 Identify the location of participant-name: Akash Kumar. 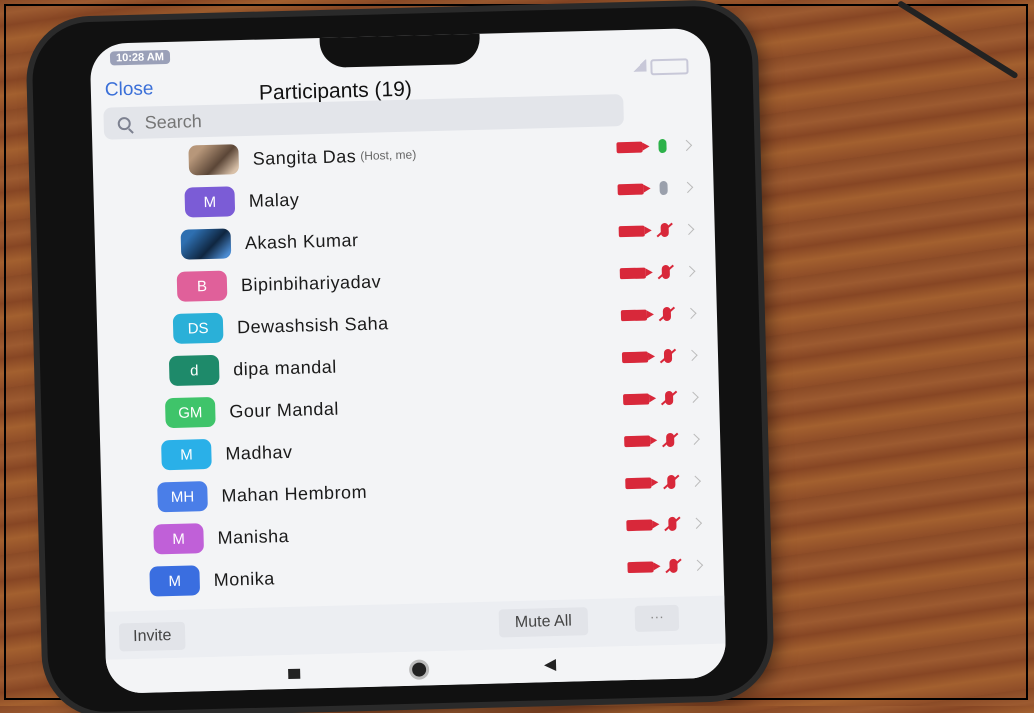
(301, 241).